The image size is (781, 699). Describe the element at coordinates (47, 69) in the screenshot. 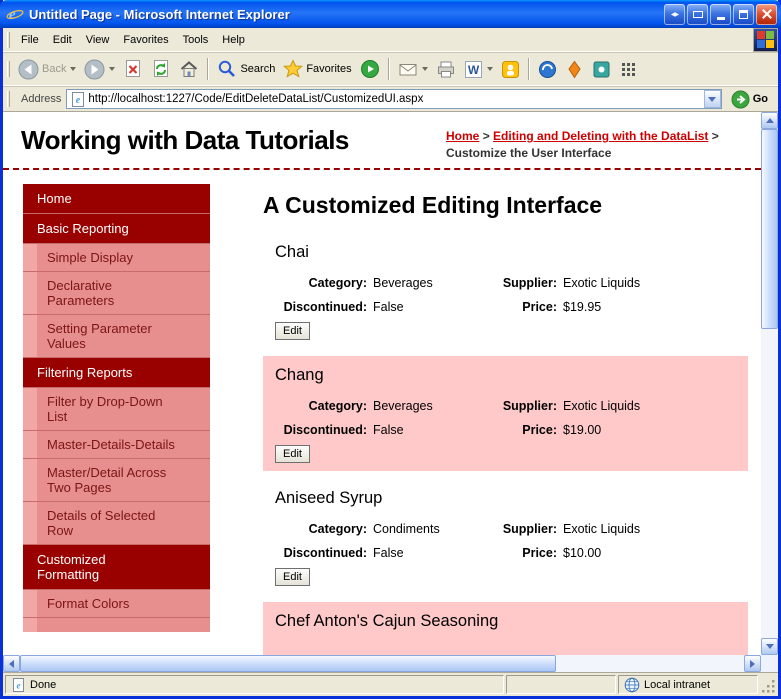

I see `back-button: Back` at that location.